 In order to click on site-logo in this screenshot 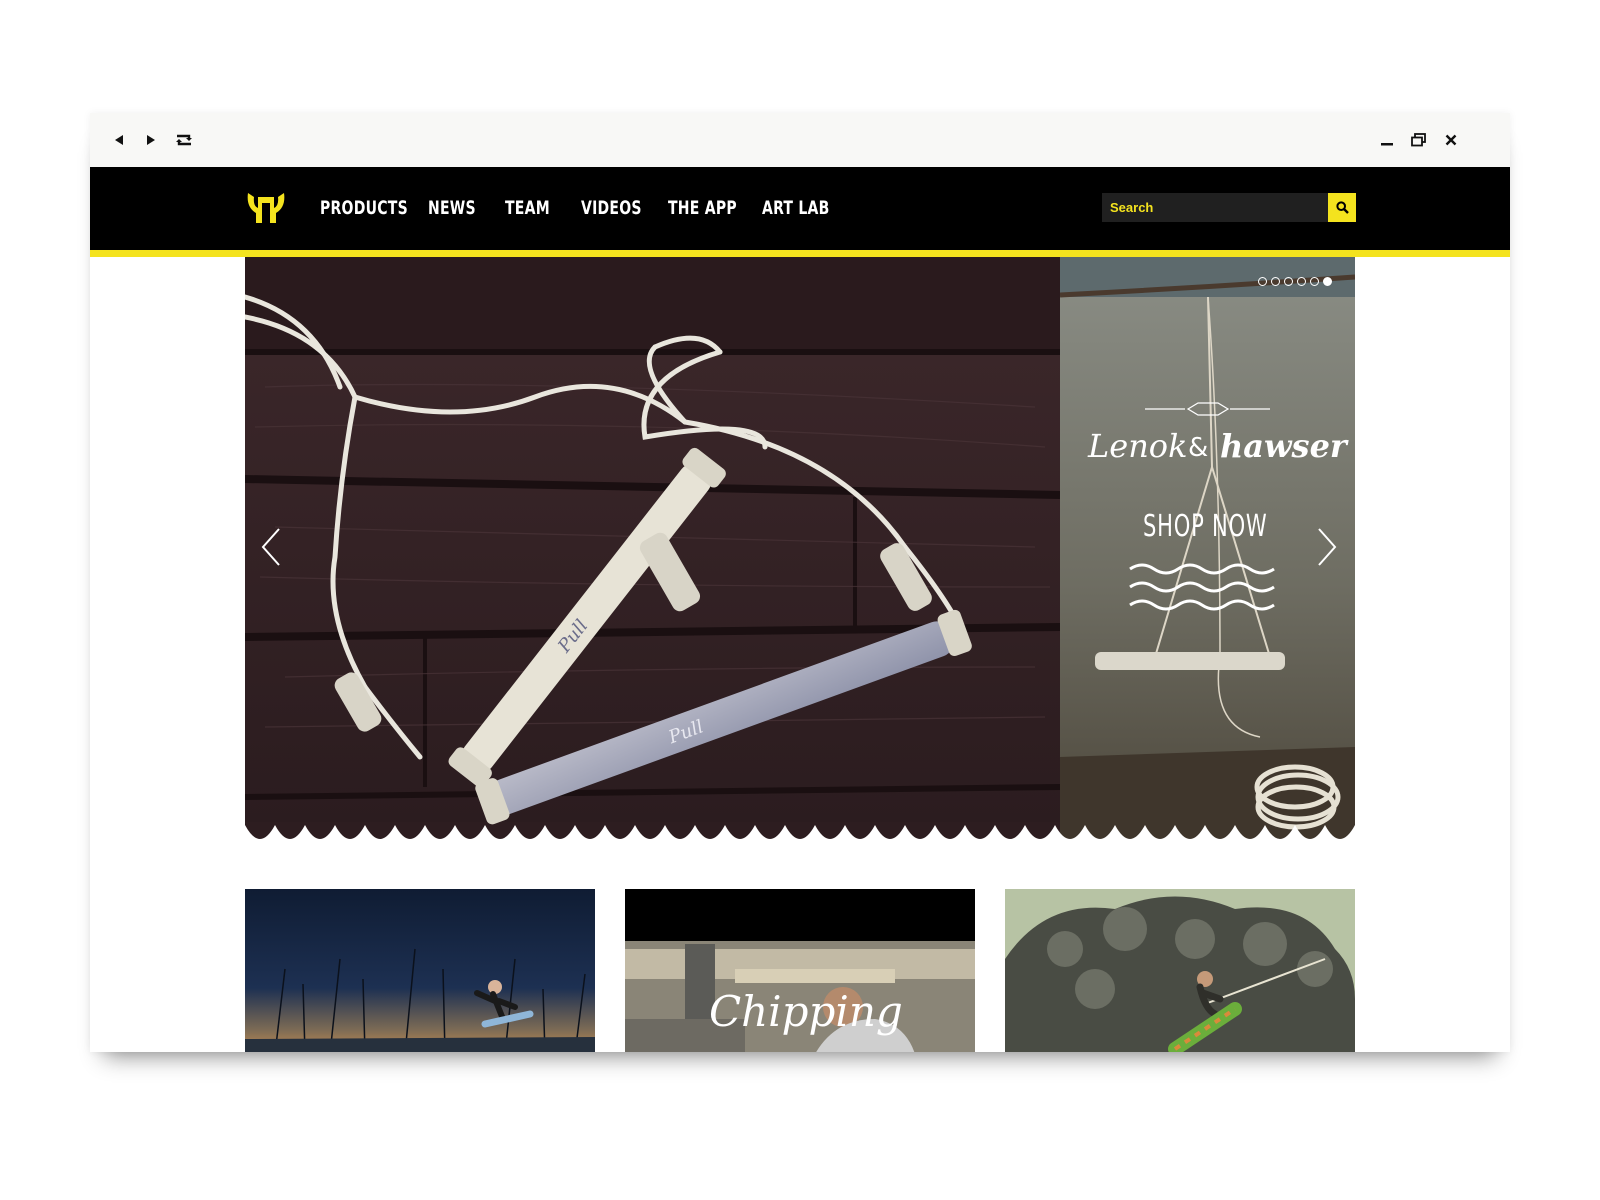, I will do `click(266, 208)`.